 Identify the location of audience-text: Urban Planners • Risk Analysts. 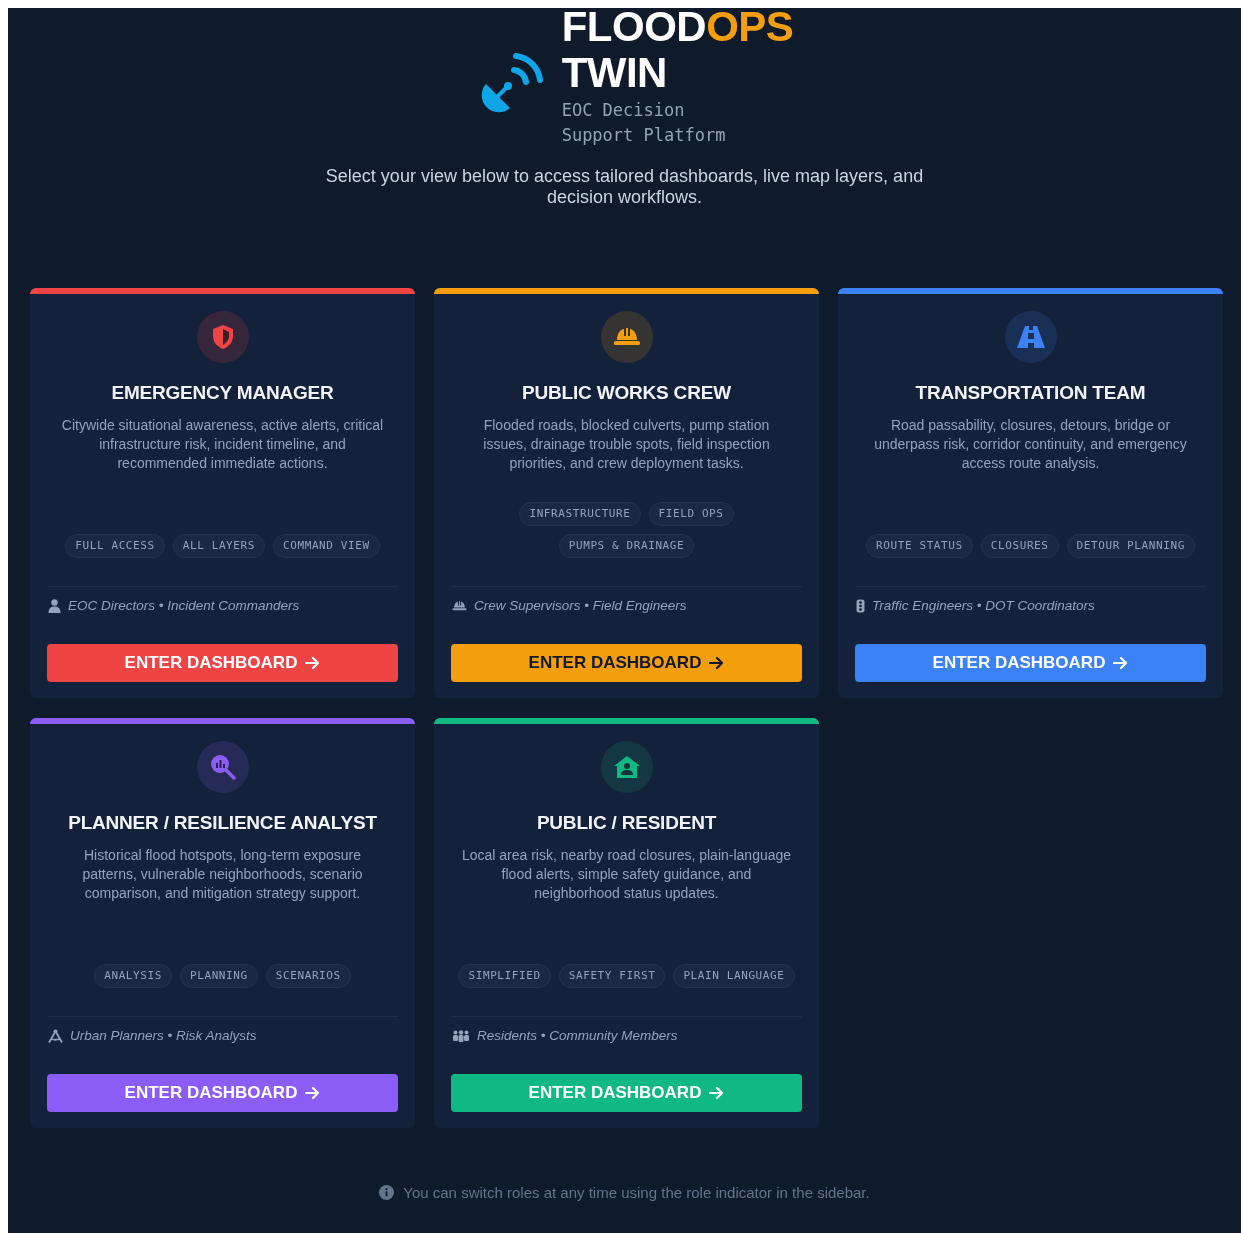
(163, 1035).